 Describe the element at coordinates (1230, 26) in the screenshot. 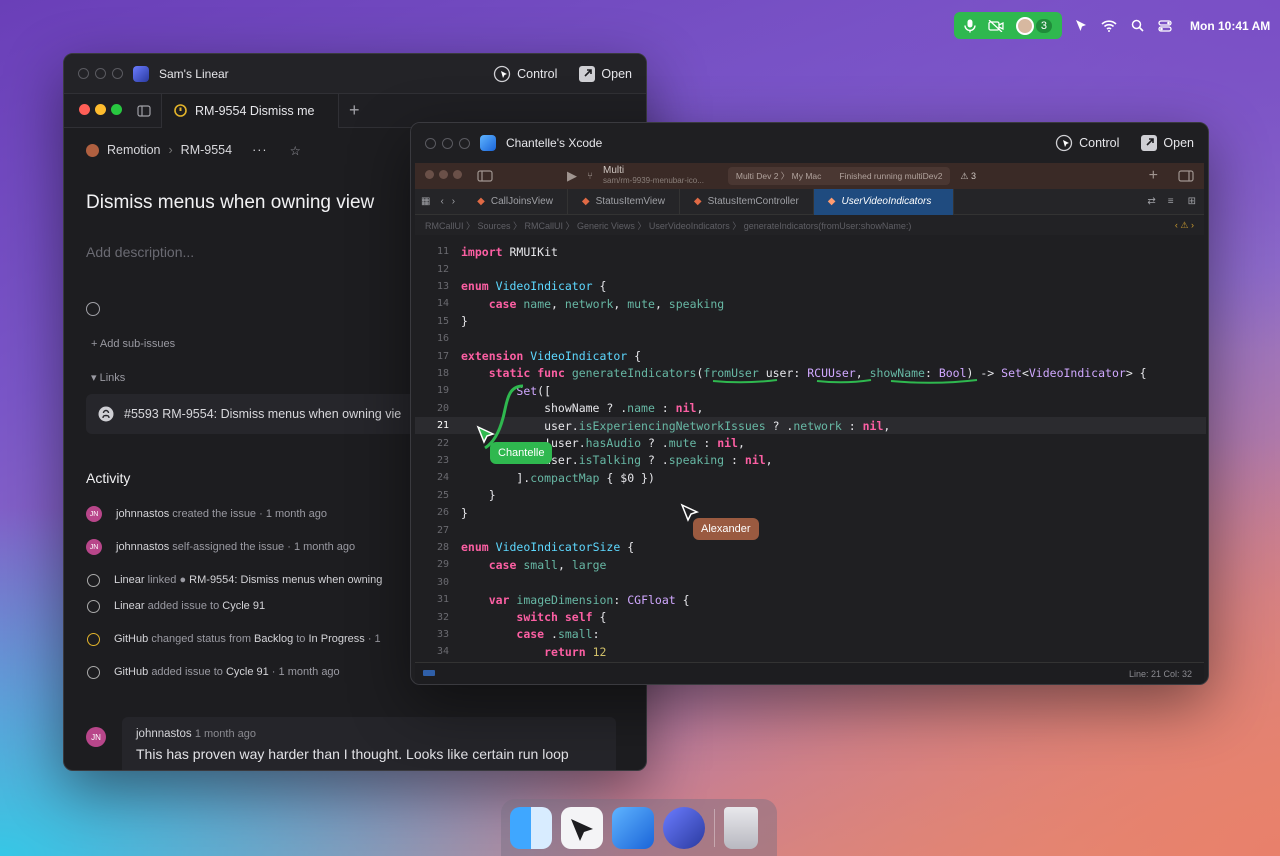

I see `menubar-clock: Mon 10:41 AM` at that location.